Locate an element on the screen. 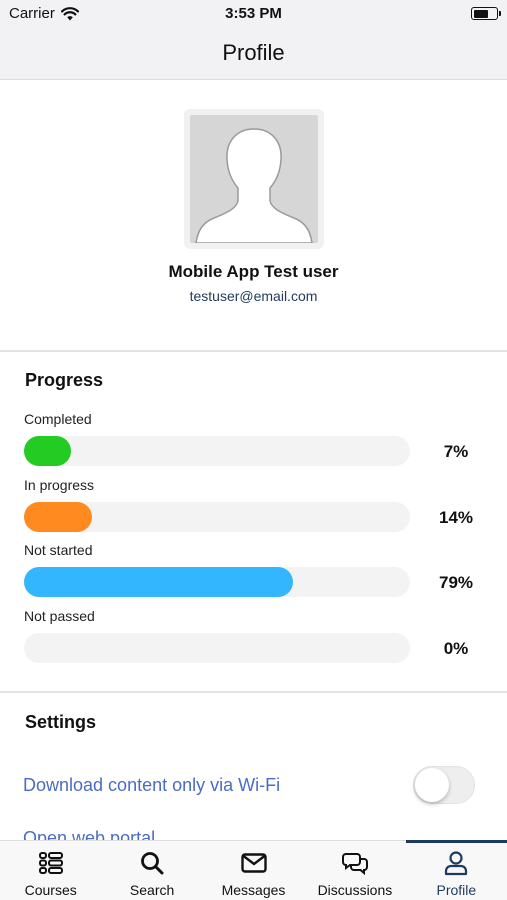  tab-label: Discussions is located at coordinates (355, 890).